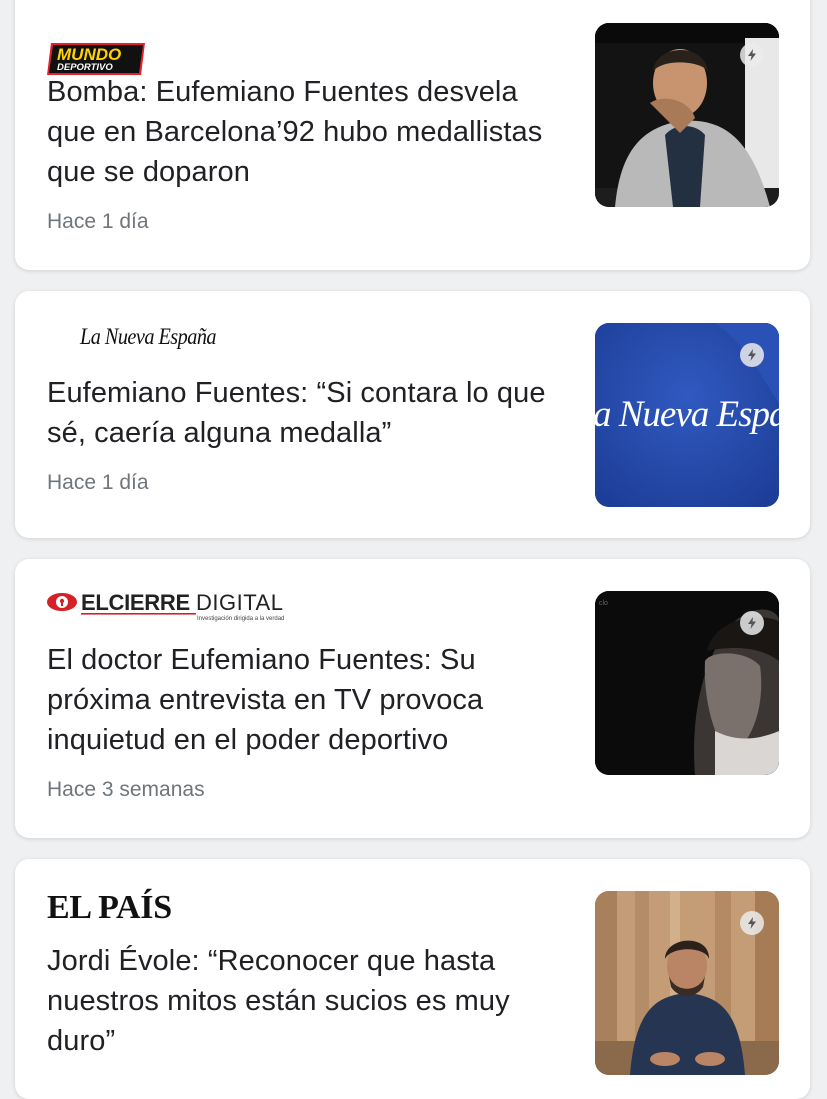 The width and height of the screenshot is (827, 1099). Describe the element at coordinates (109, 907) in the screenshot. I see `el-pais-logo: EL PAÍS` at that location.